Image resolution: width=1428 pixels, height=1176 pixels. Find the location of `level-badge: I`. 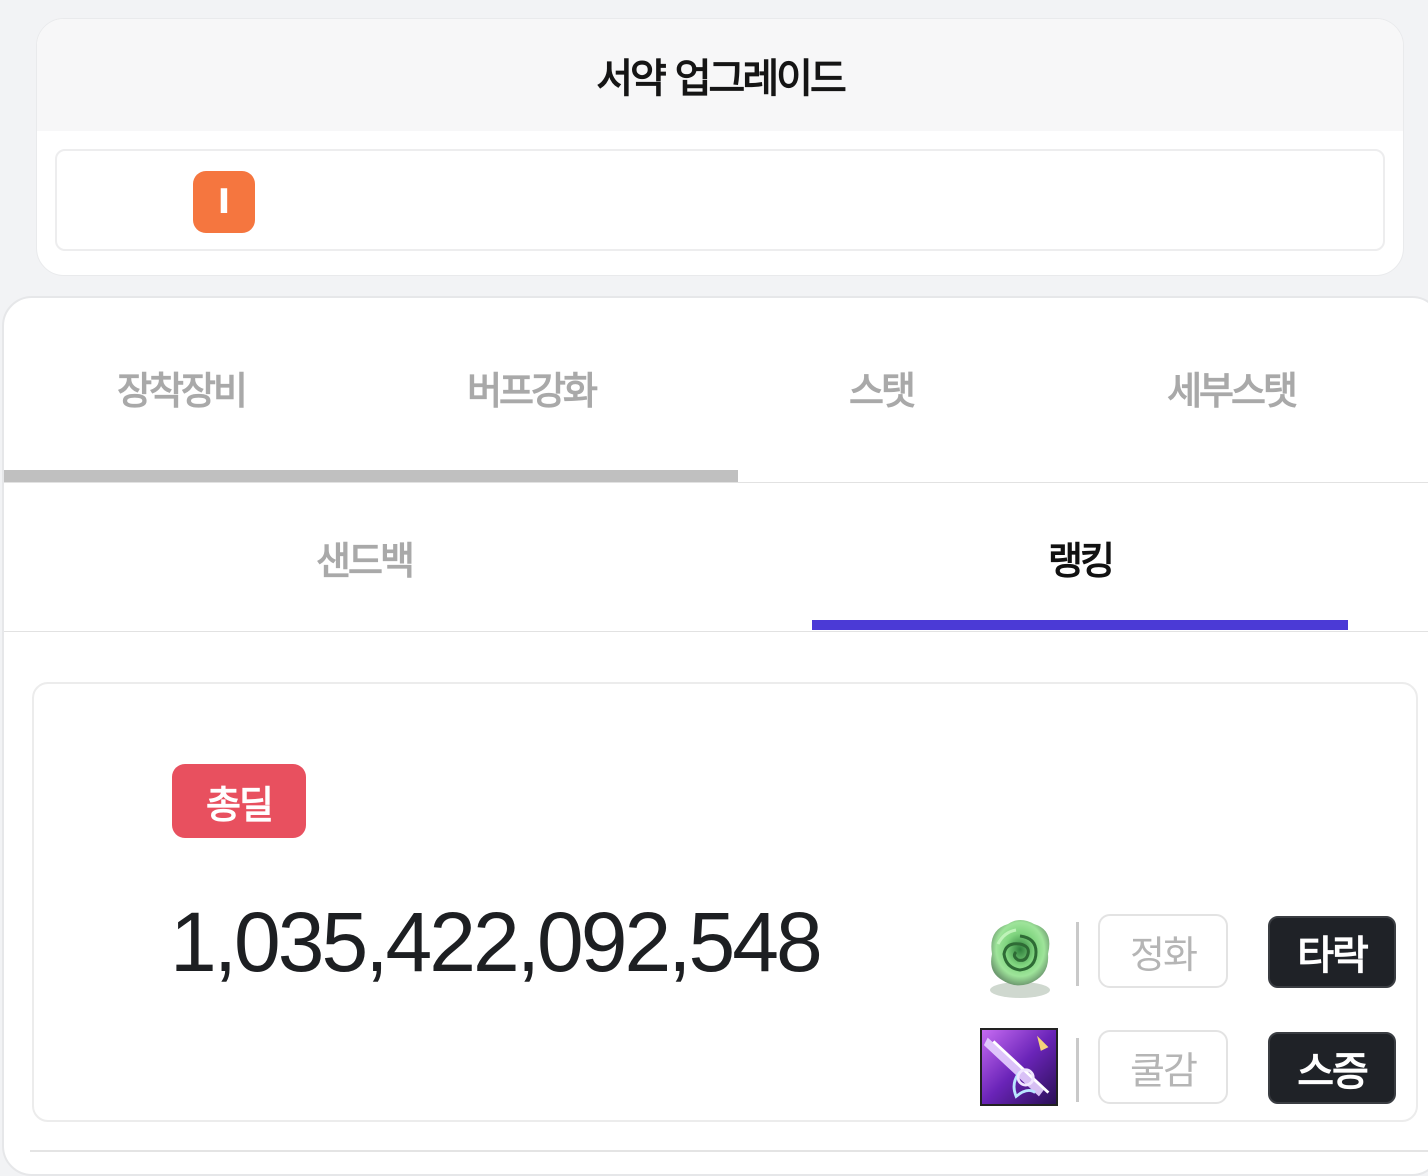

level-badge: I is located at coordinates (224, 202).